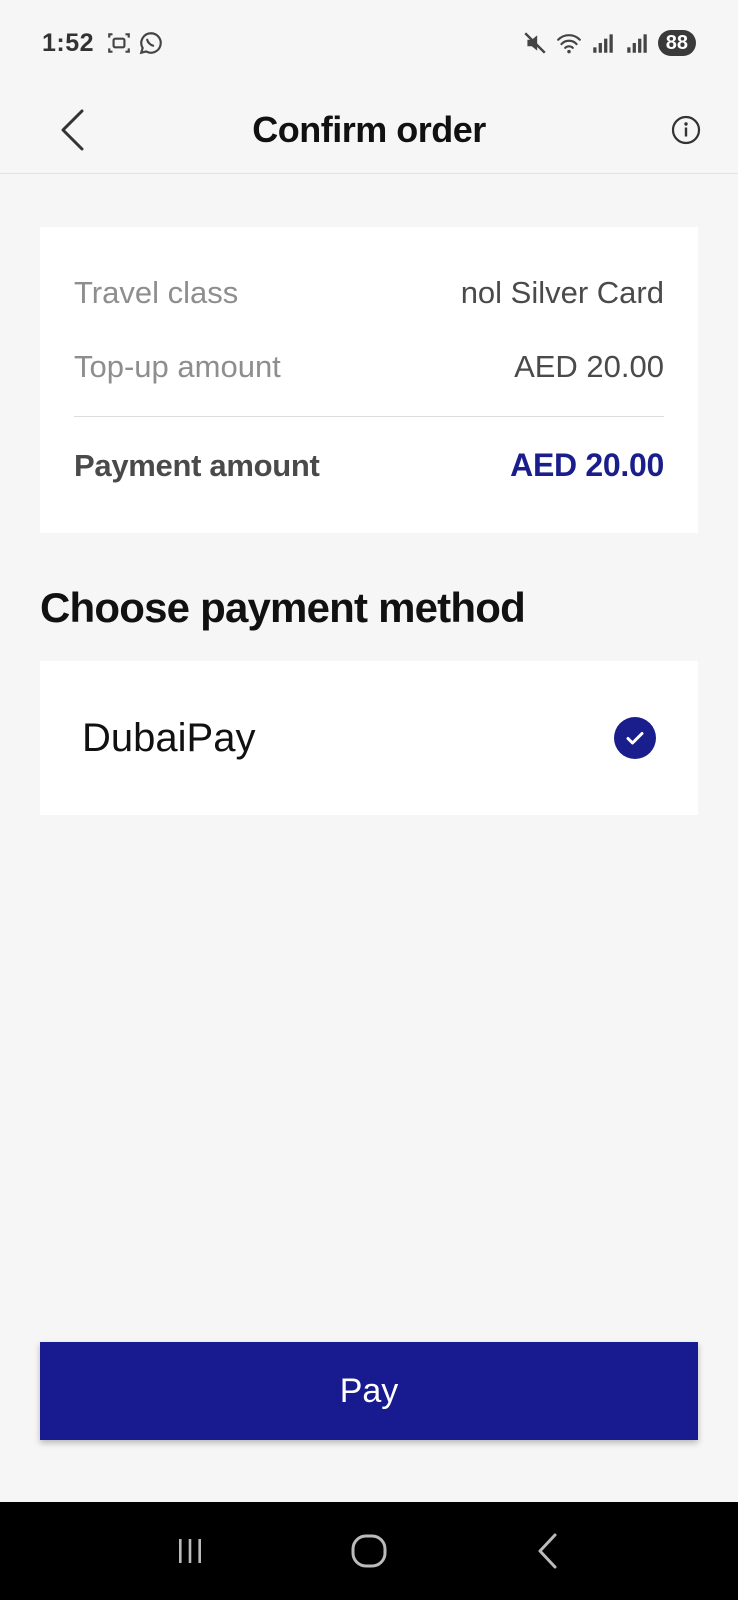 This screenshot has height=1600, width=738. I want to click on header: Confirm order, so click(369, 130).